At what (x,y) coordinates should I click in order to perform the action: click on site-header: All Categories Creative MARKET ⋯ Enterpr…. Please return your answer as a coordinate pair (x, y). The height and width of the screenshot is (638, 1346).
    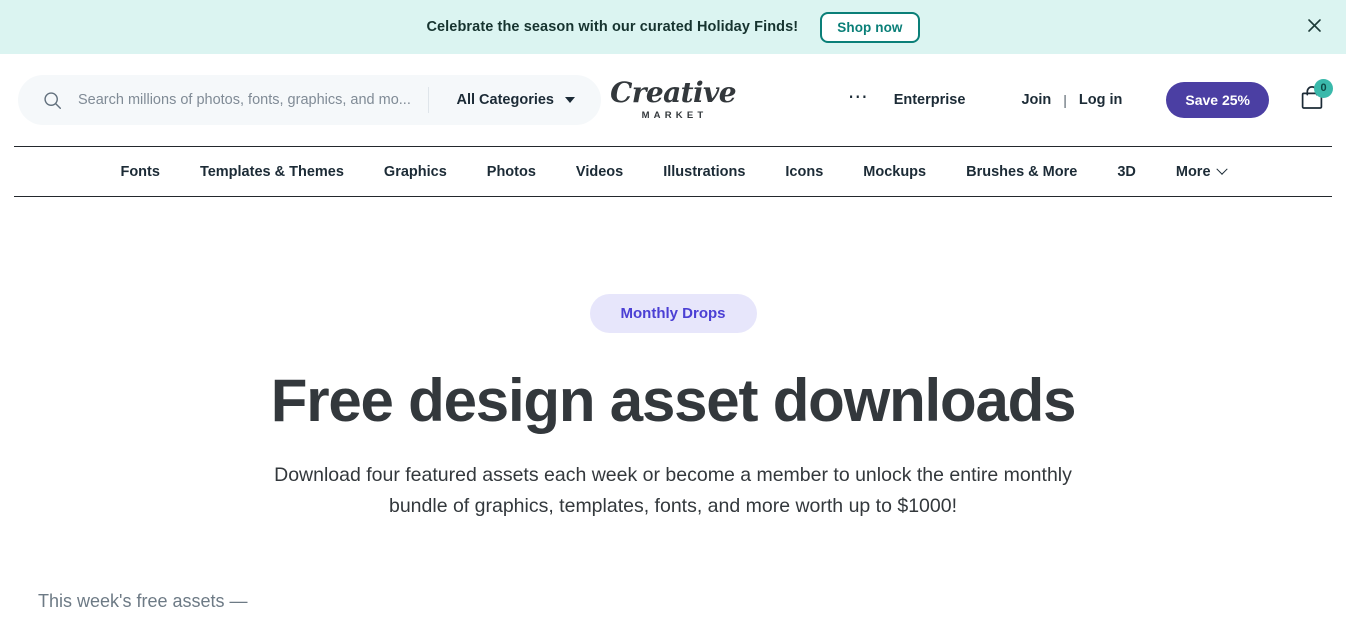
    Looking at the image, I should click on (673, 100).